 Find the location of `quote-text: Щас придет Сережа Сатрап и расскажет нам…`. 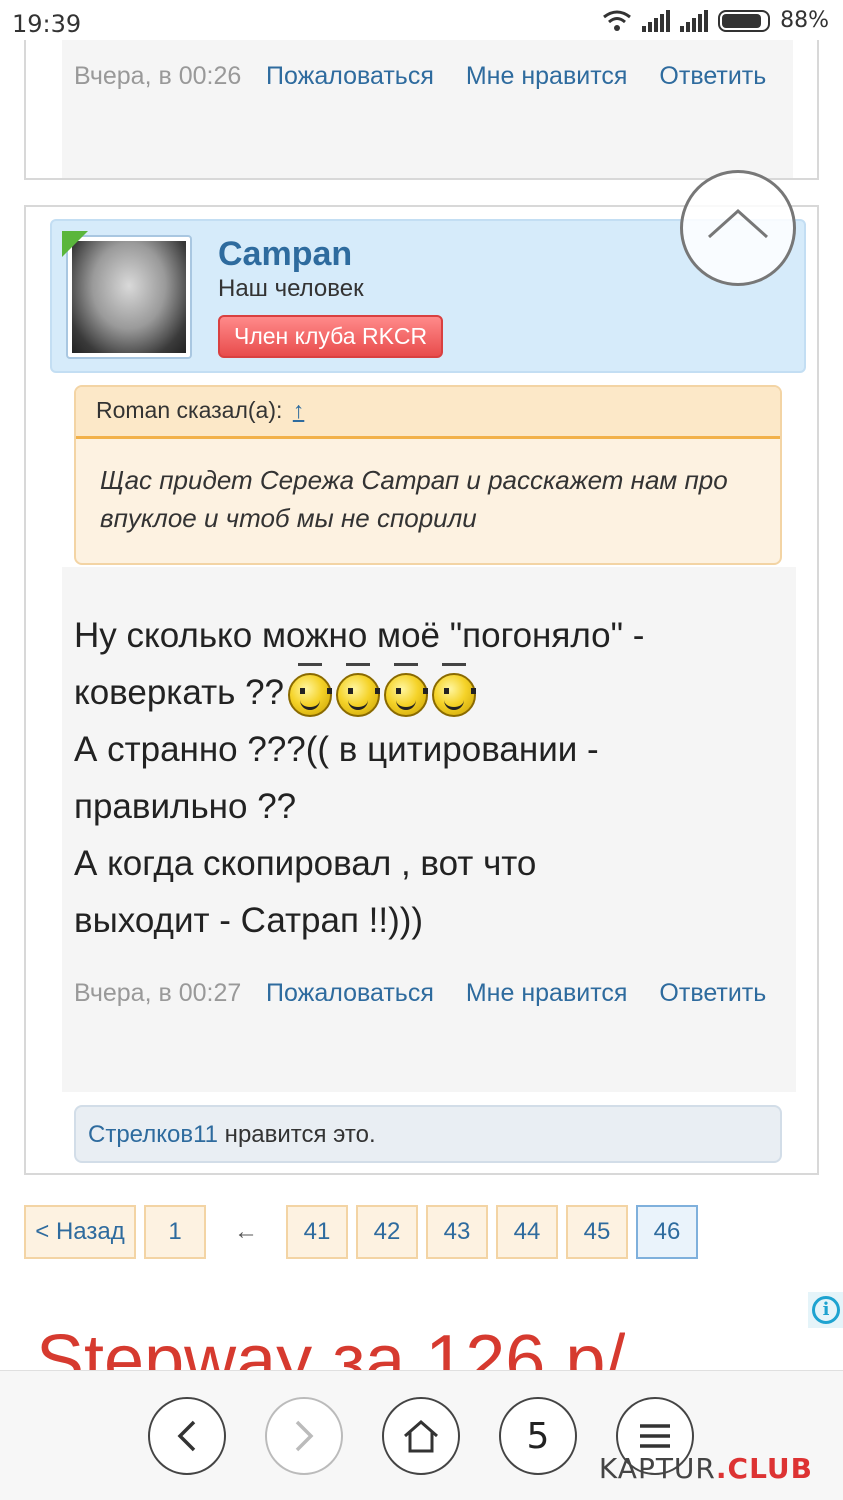

quote-text: Щас придет Сережа Сатрап и расскажет нам… is located at coordinates (414, 499).